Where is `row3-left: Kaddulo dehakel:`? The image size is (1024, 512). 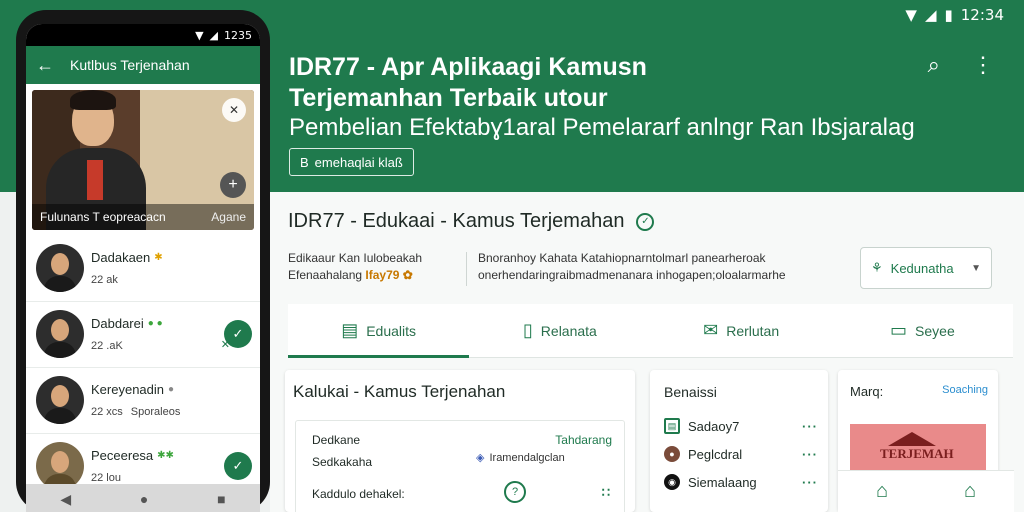
row3-left: Kaddulo dehakel: is located at coordinates (358, 494).